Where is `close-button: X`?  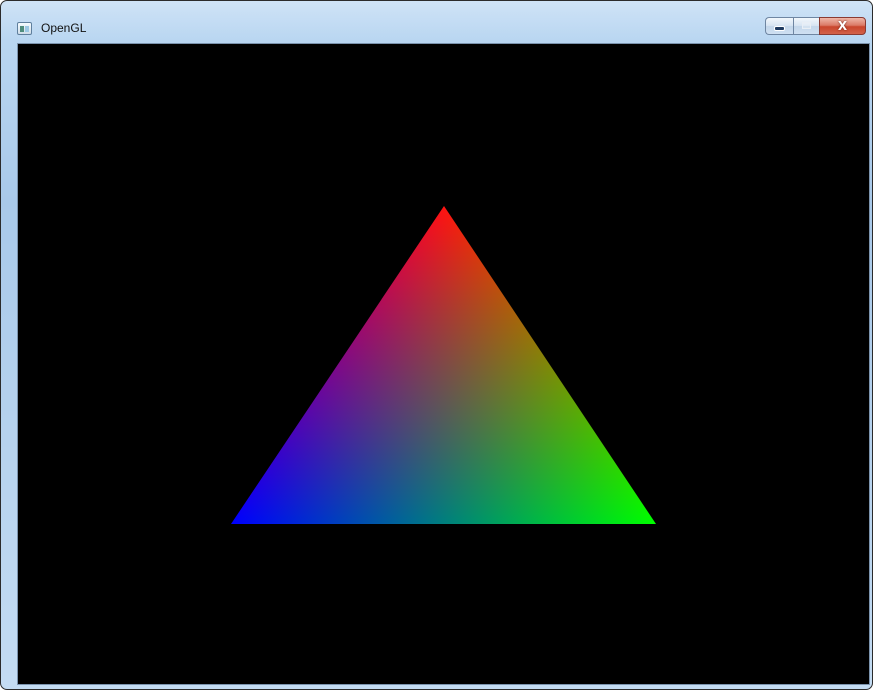
close-button: X is located at coordinates (842, 26).